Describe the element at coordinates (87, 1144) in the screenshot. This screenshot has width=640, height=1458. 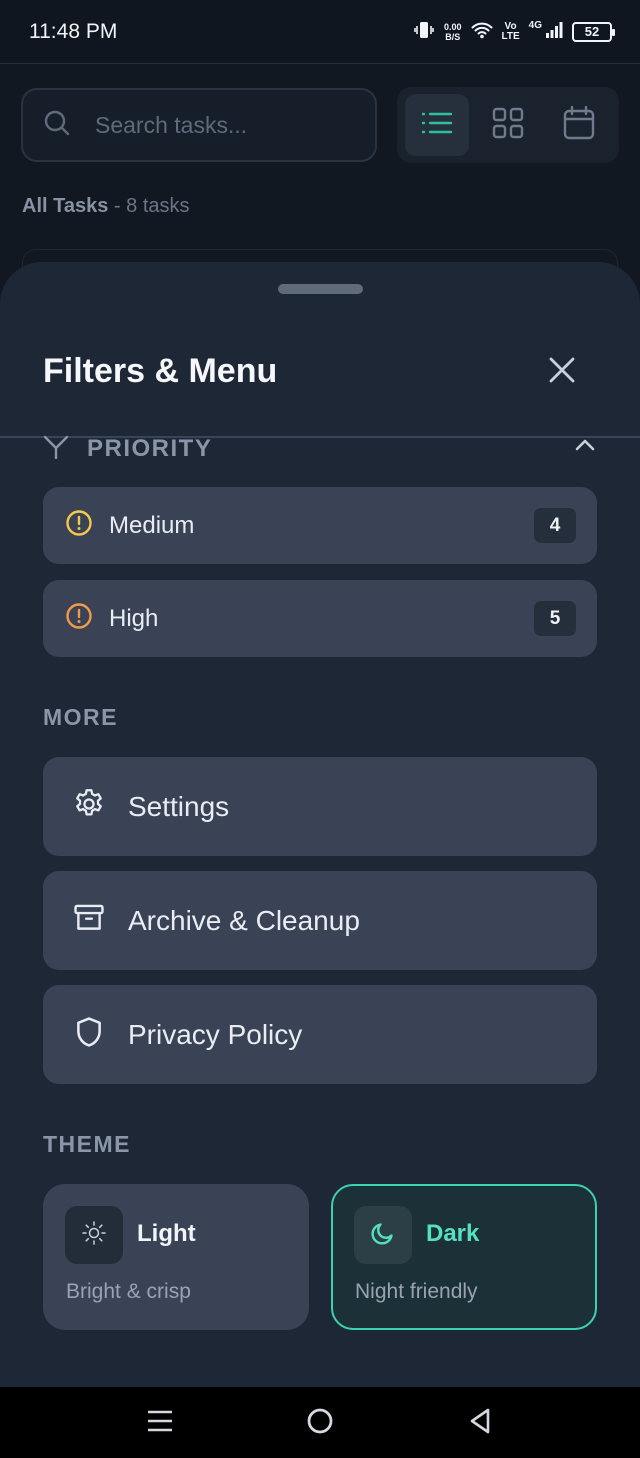
I see `theme-section-label: THEME` at that location.